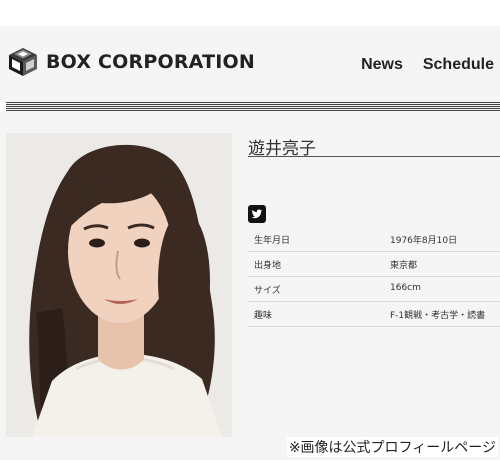 This screenshot has height=460, width=500. Describe the element at coordinates (268, 266) in the screenshot. I see `birthplace-label: 出身地` at that location.